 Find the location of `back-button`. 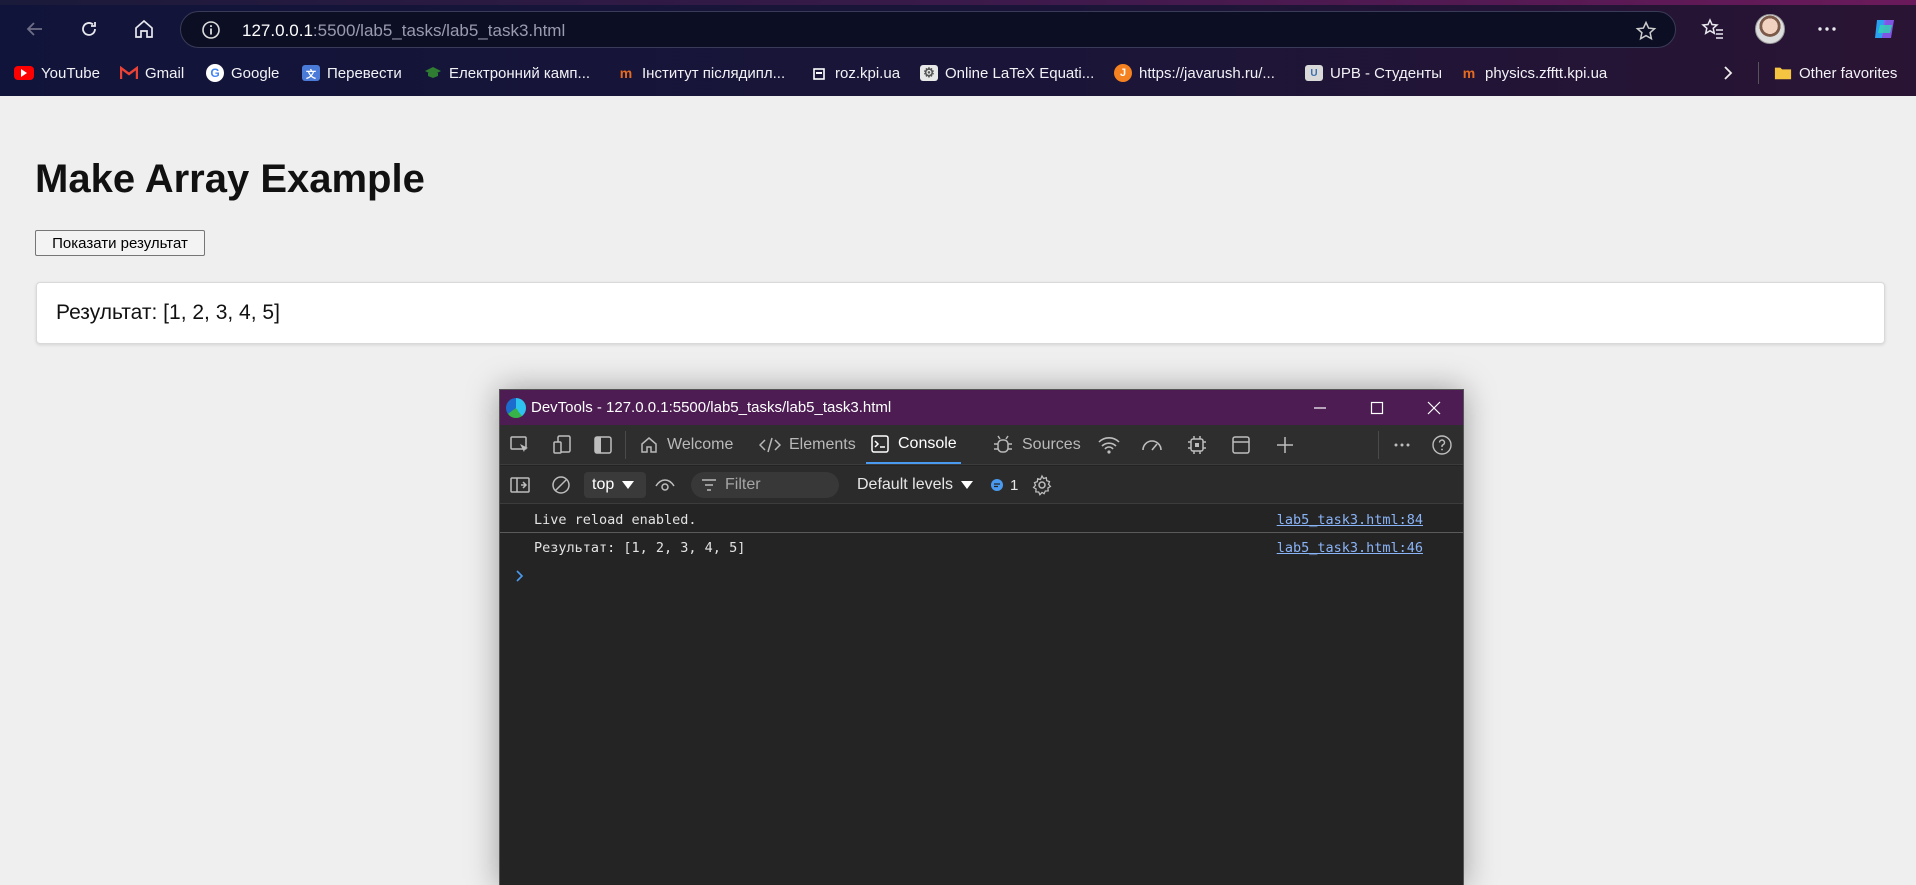

back-button is located at coordinates (35, 29).